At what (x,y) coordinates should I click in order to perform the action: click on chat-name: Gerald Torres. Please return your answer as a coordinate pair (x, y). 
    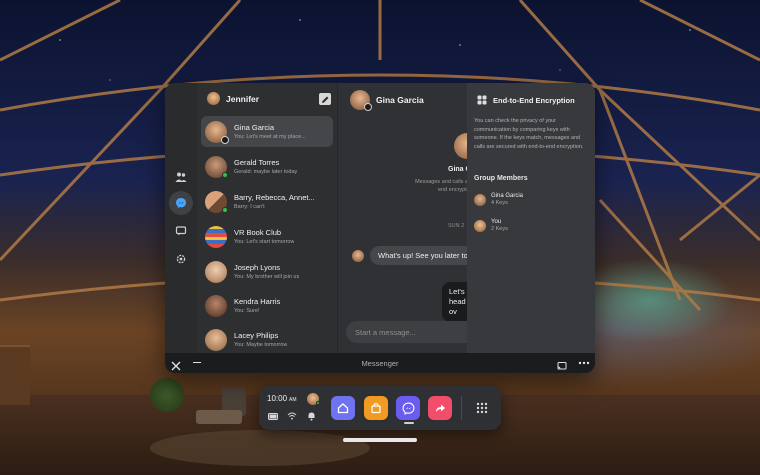
    Looking at the image, I should click on (257, 162).